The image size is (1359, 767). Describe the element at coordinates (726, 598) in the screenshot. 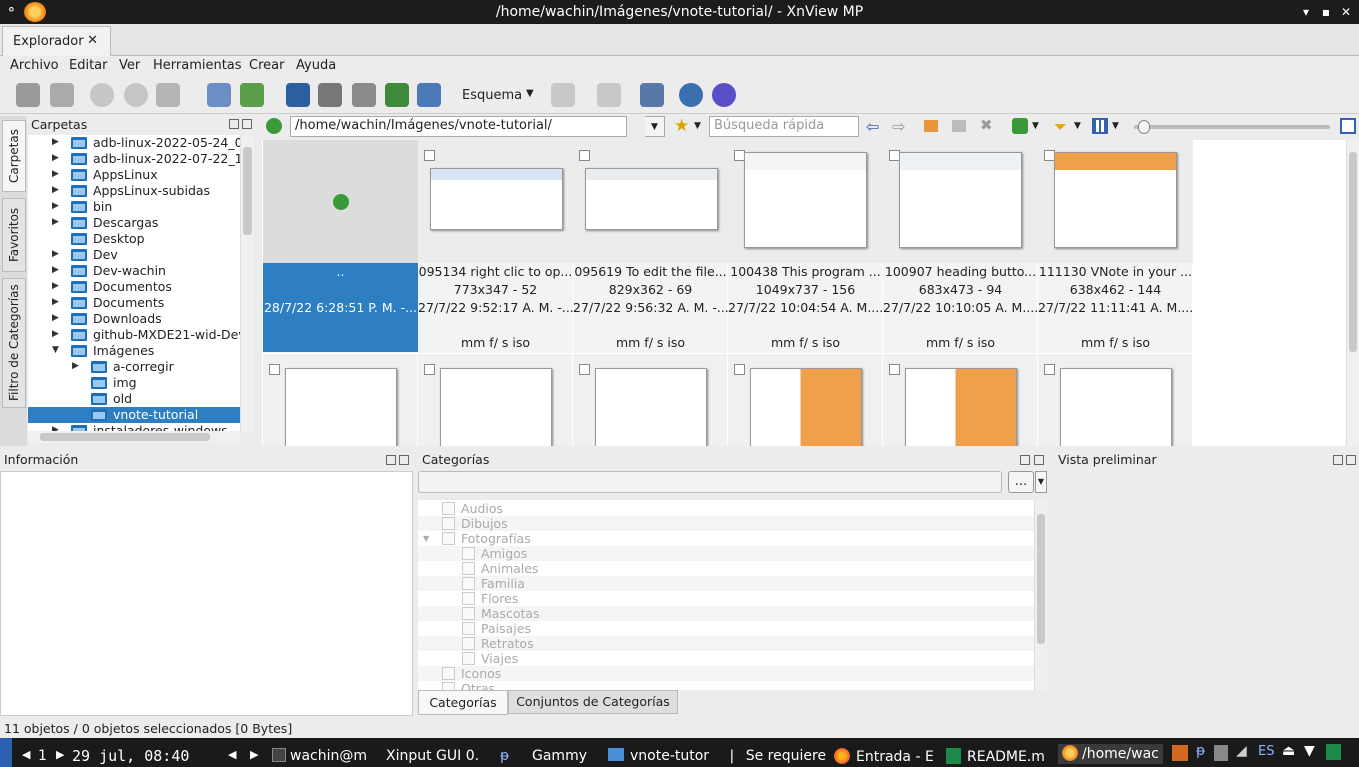

I see `category-item: Flores` at that location.